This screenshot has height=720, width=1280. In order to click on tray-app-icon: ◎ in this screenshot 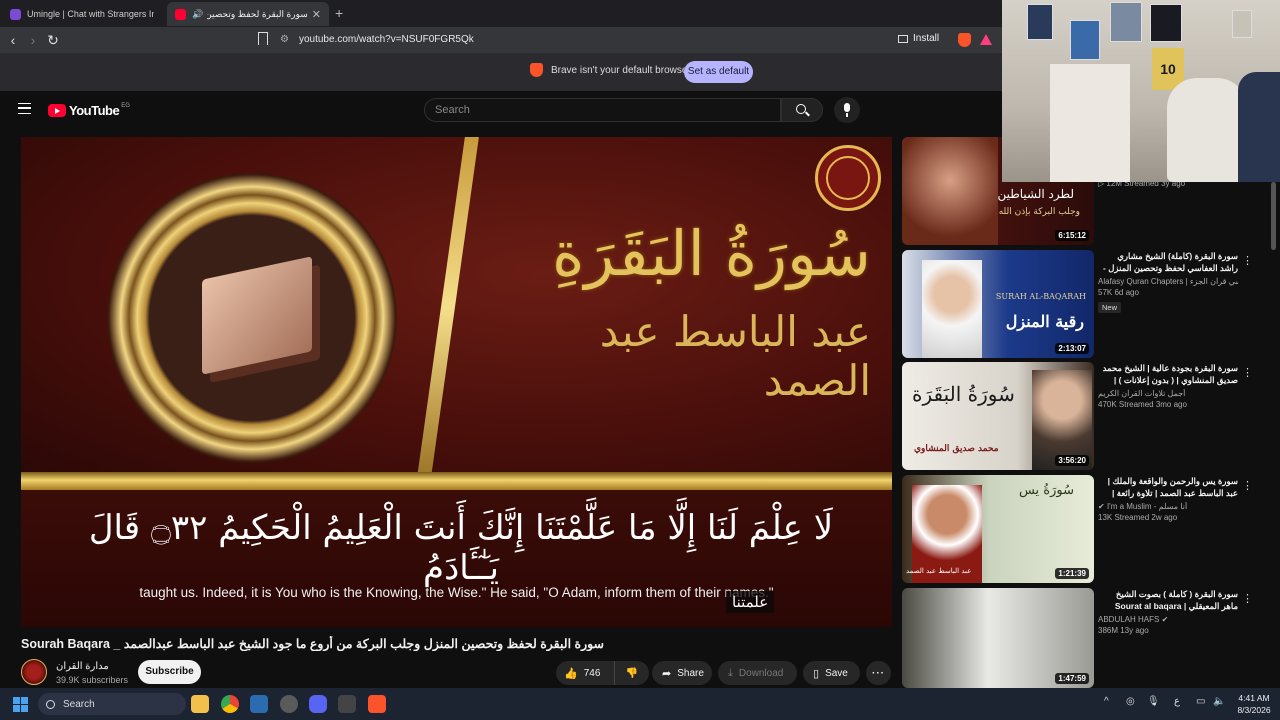, I will do `click(1130, 701)`.